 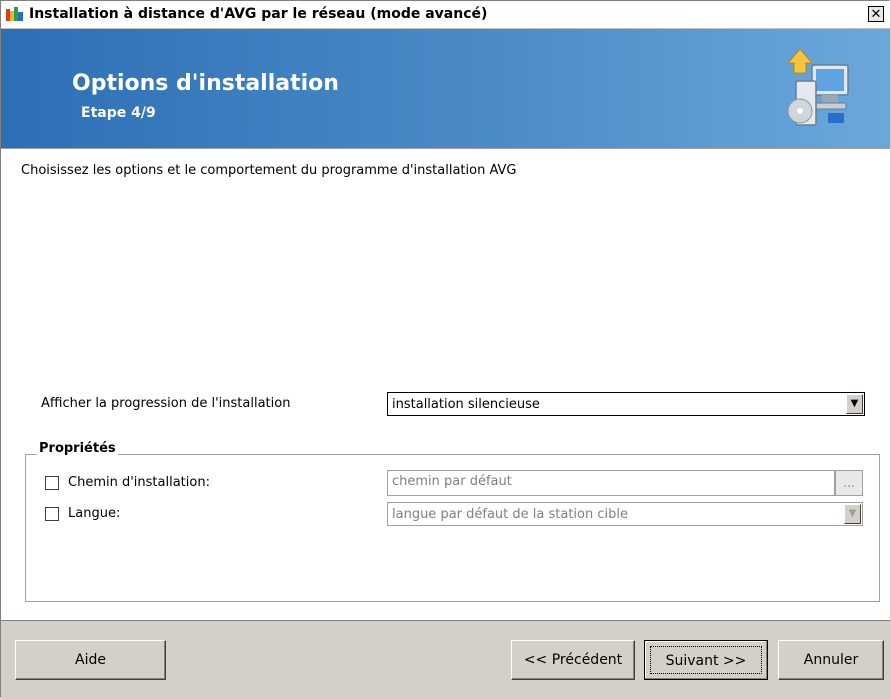 What do you see at coordinates (139, 482) in the screenshot?
I see `install-path-label: Chemin d'installation:` at bounding box center [139, 482].